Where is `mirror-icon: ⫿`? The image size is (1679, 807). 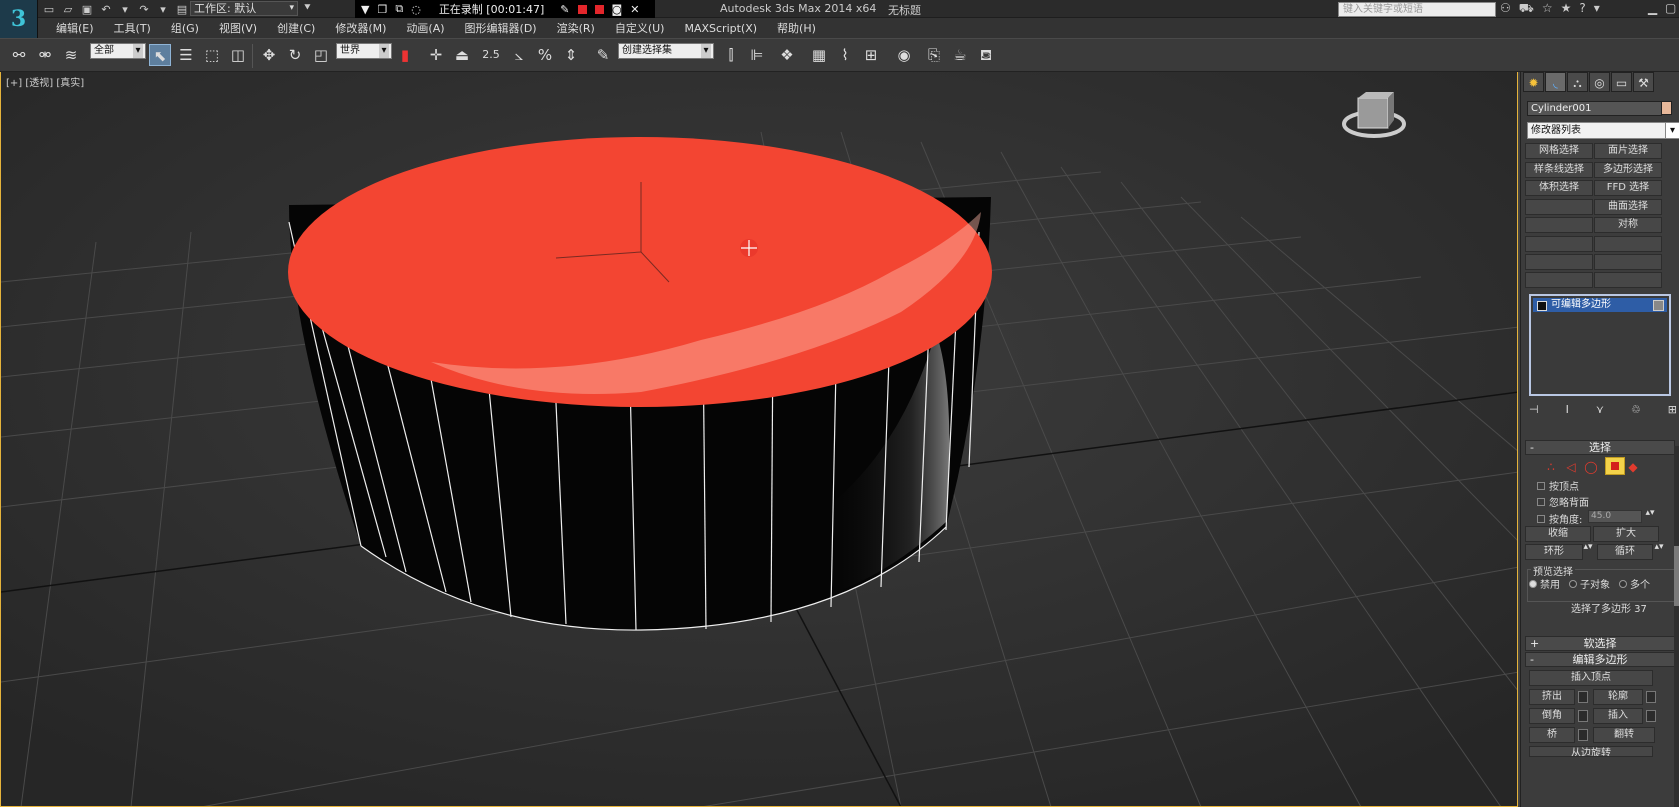
mirror-icon: ⫿ is located at coordinates (731, 55).